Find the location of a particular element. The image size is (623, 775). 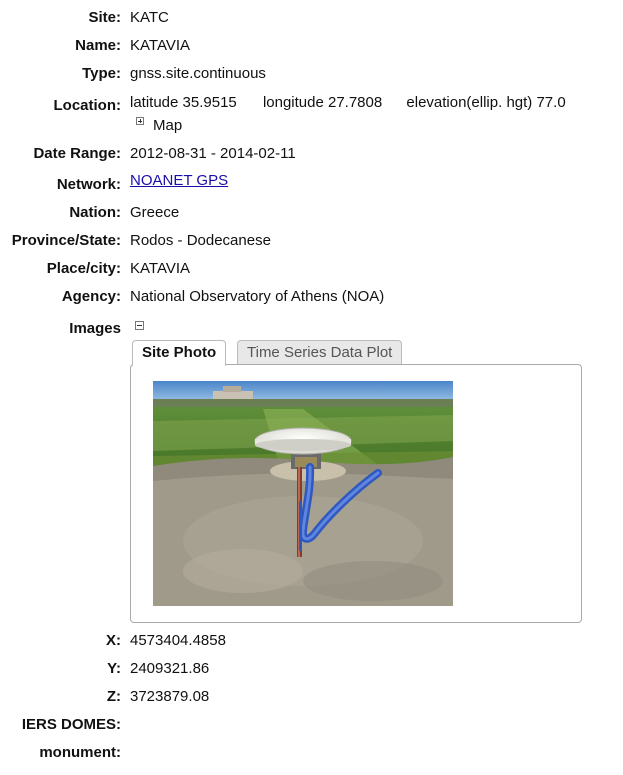

map-label: Map is located at coordinates (167, 125).